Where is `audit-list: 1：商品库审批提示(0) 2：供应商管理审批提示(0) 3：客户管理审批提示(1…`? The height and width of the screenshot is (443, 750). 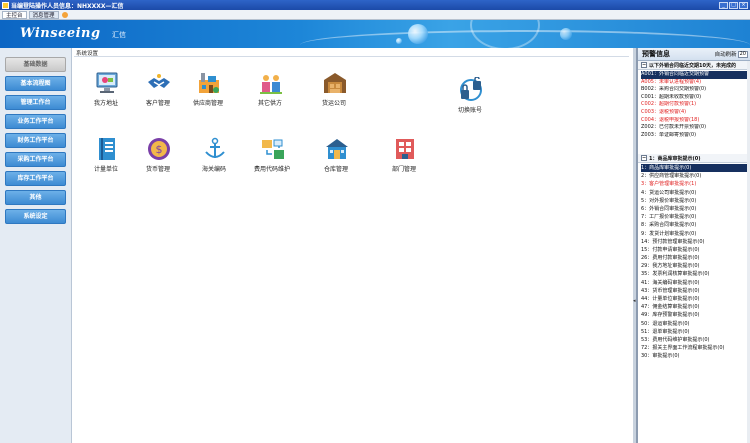 audit-list: 1：商品库审批提示(0) 2：供应商管理审批提示(0) 3：客户管理审批提示(1… is located at coordinates (694, 262).